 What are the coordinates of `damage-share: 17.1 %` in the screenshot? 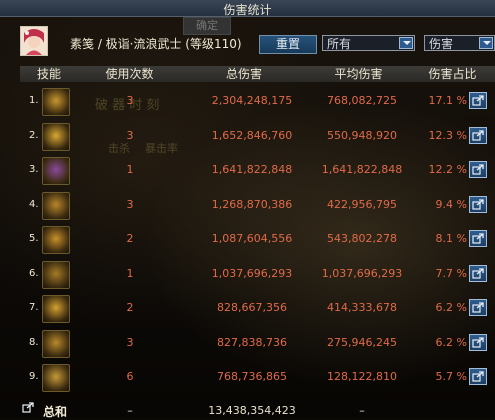 It's located at (447, 100).